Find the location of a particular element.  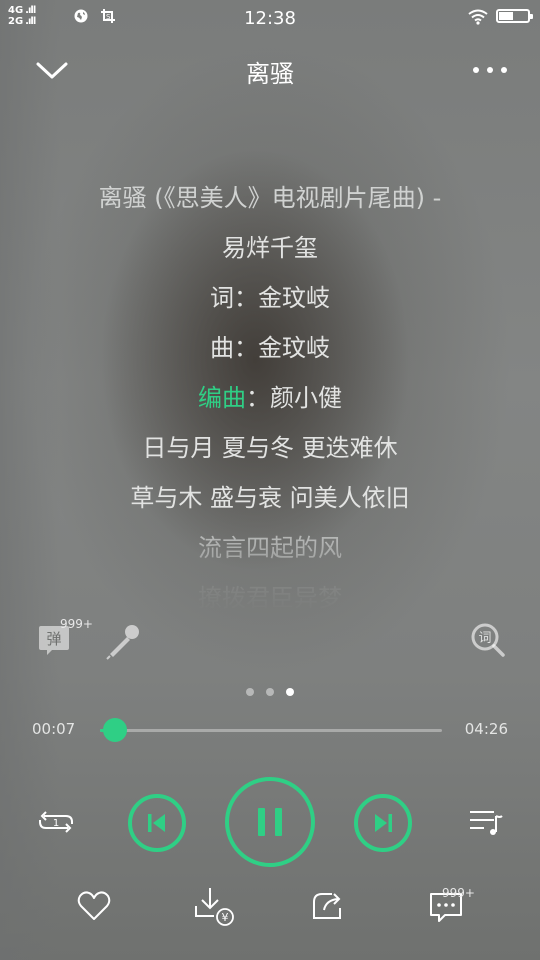

svg-text: 1 is located at coordinates (56, 823).